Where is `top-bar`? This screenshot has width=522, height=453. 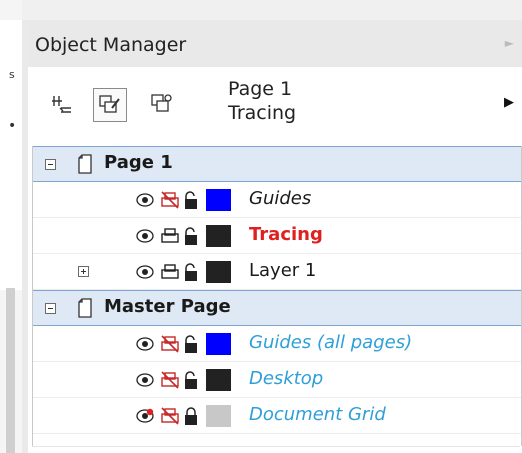 top-bar is located at coordinates (261, 10).